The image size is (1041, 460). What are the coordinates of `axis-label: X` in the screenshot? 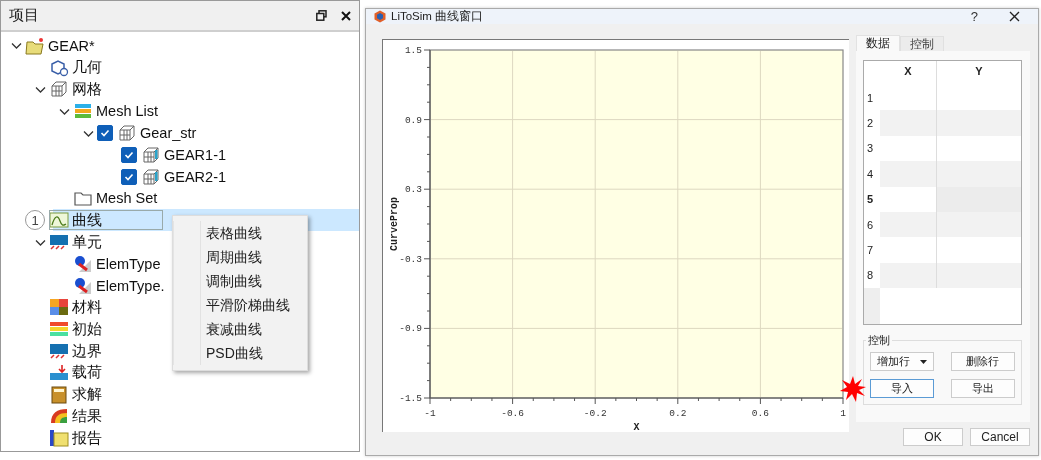 It's located at (636, 426).